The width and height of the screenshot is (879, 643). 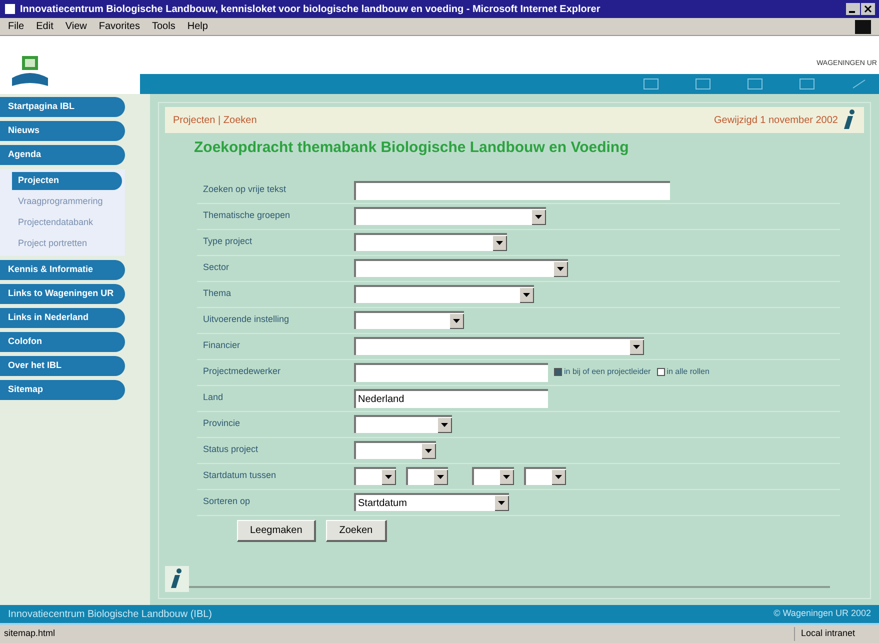 I want to click on field-label: Financier, so click(x=222, y=345).